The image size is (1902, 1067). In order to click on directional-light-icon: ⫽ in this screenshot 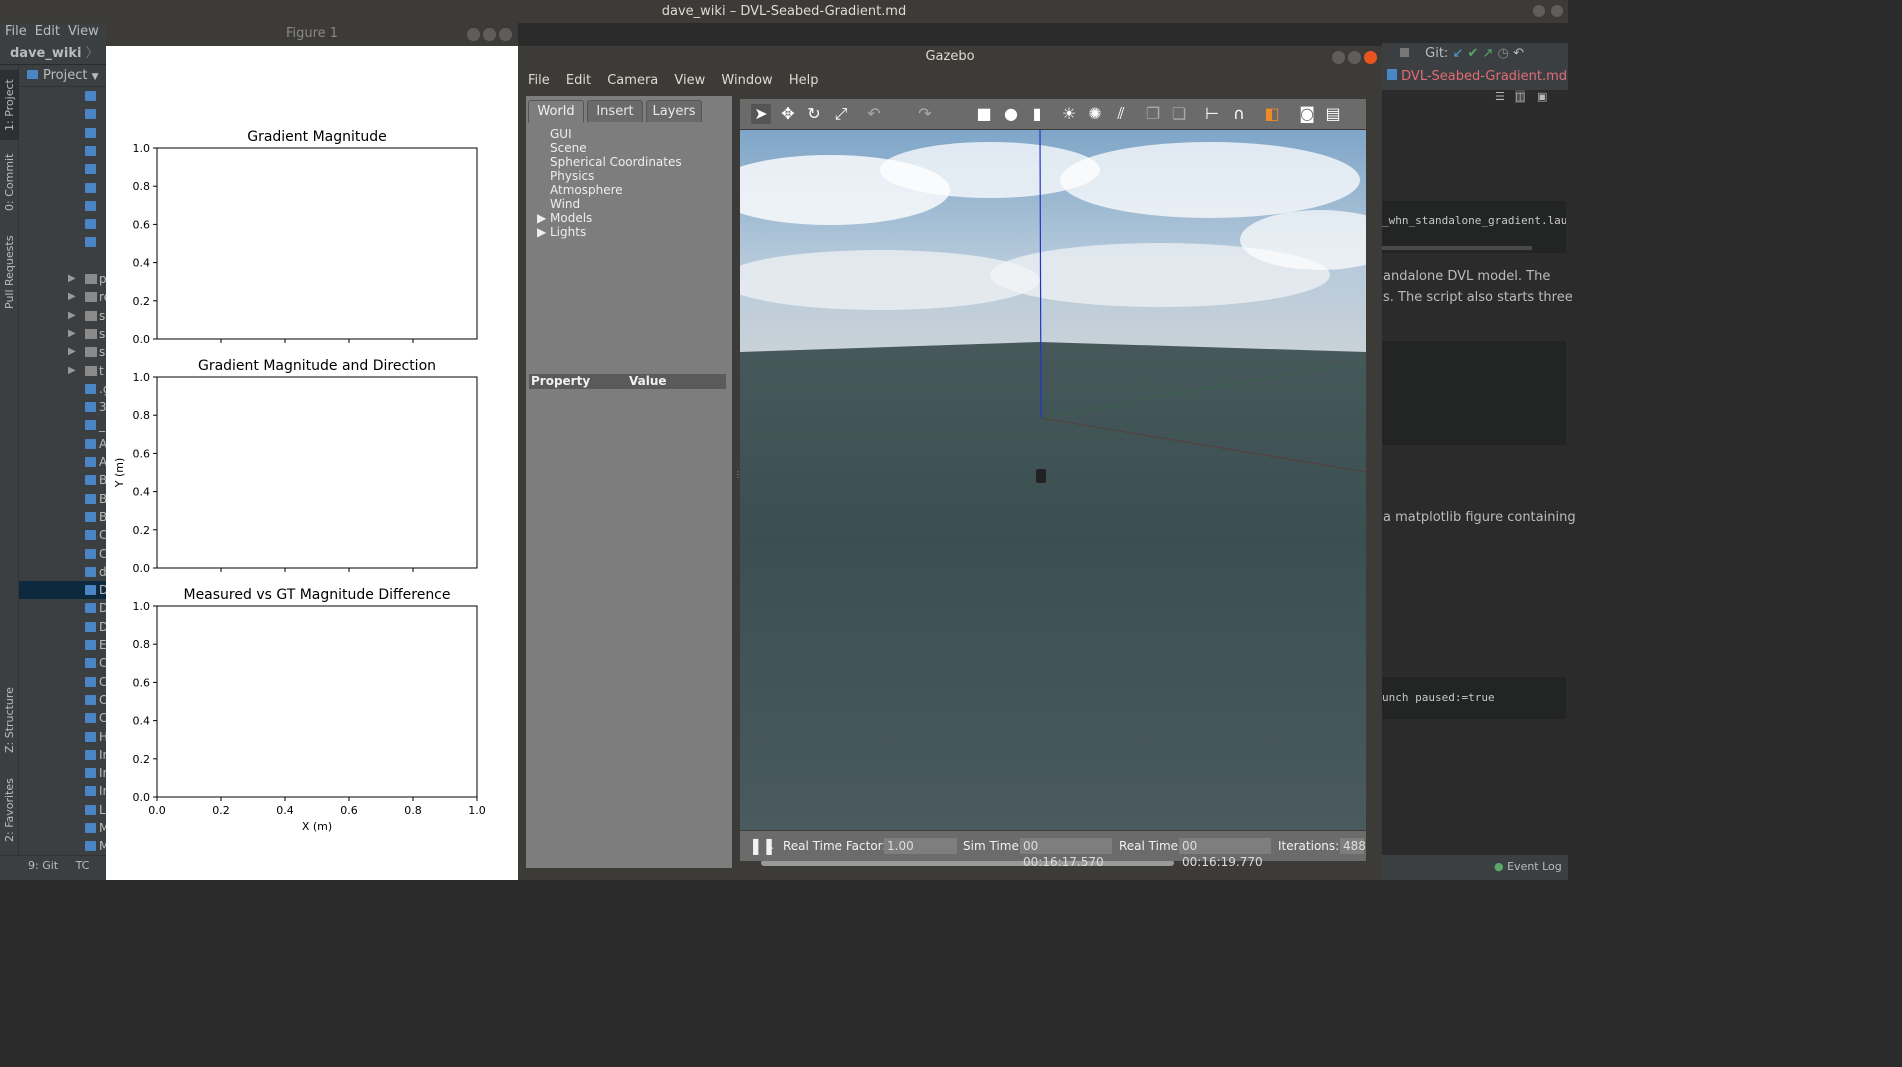, I will do `click(1121, 114)`.